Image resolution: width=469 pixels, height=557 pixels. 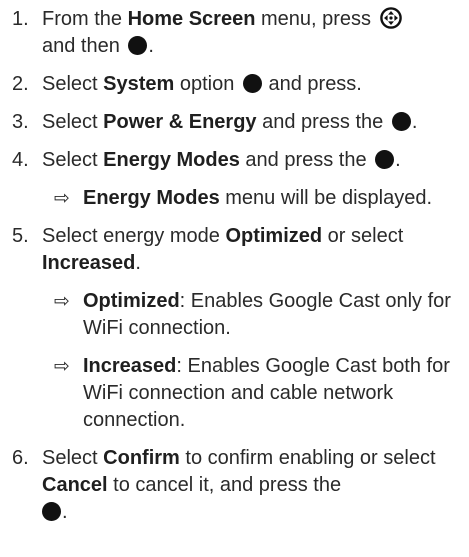 What do you see at coordinates (151, 198) in the screenshot?
I see `result-menu-name: Energy Modes` at bounding box center [151, 198].